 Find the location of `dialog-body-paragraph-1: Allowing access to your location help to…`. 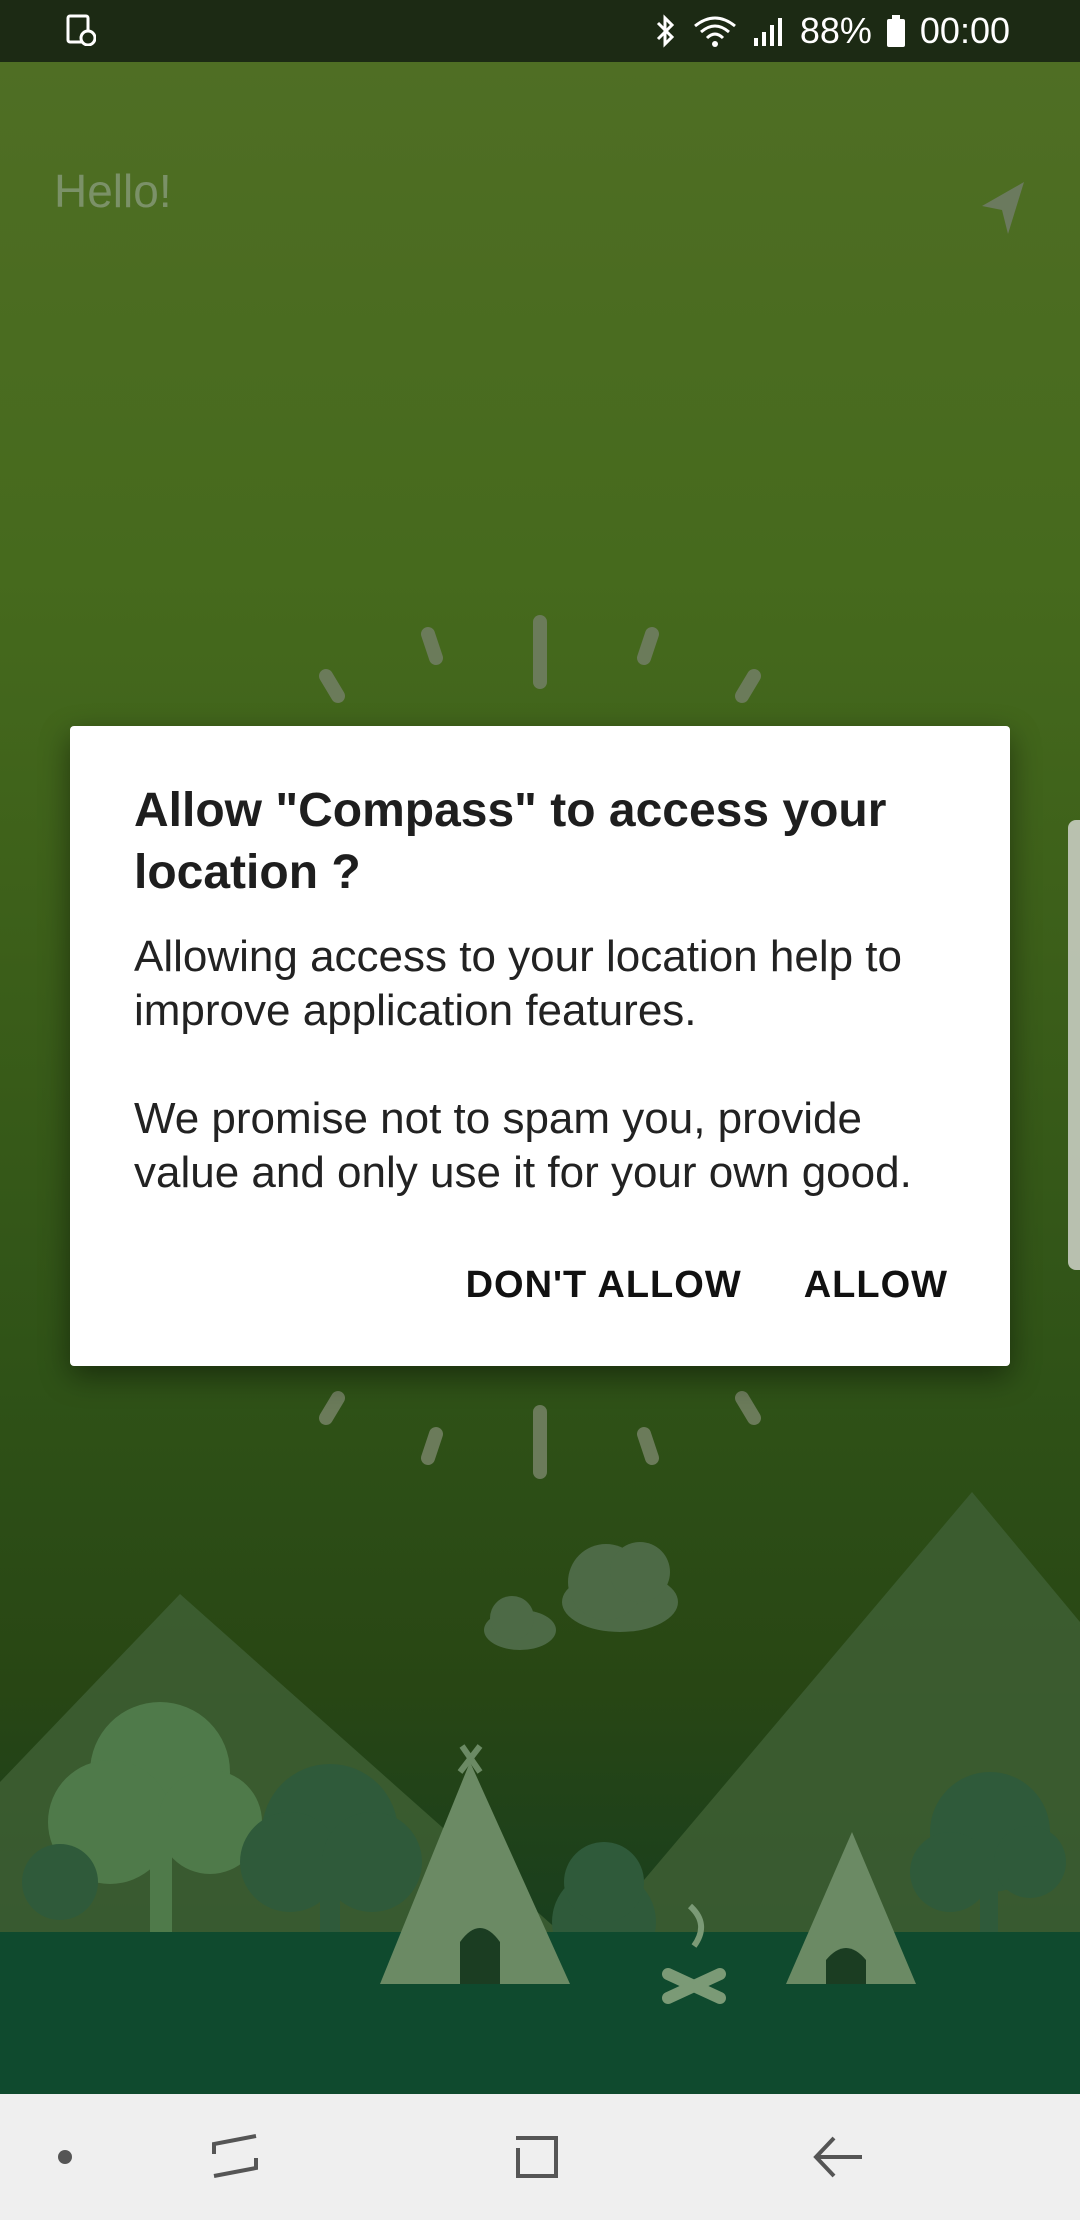

dialog-body-paragraph-1: Allowing access to your location help to… is located at coordinates (518, 983).